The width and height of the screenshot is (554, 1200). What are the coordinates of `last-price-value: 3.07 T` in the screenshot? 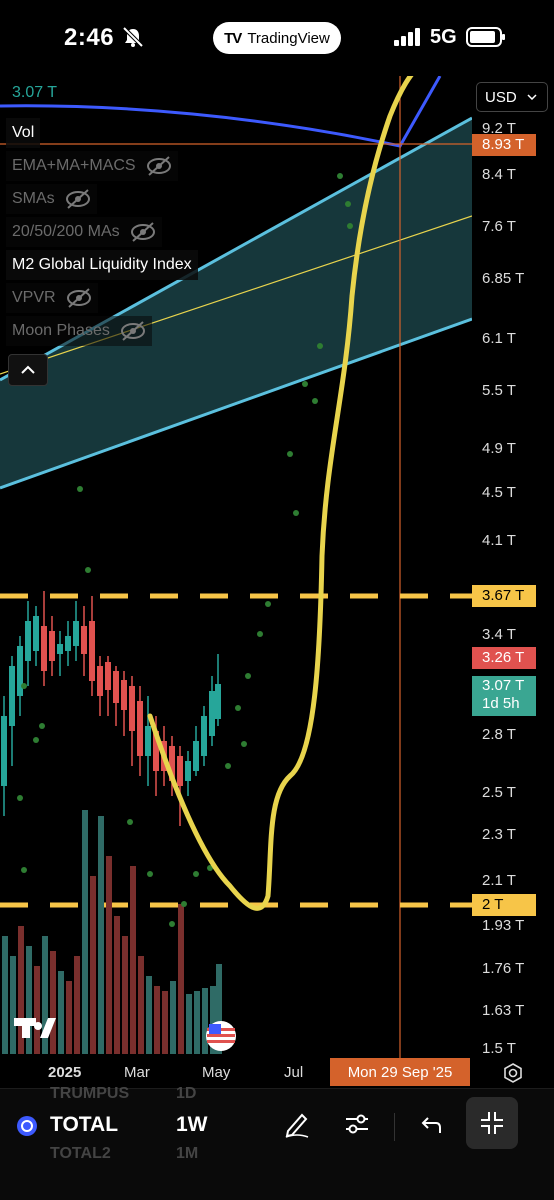 It's located at (503, 685).